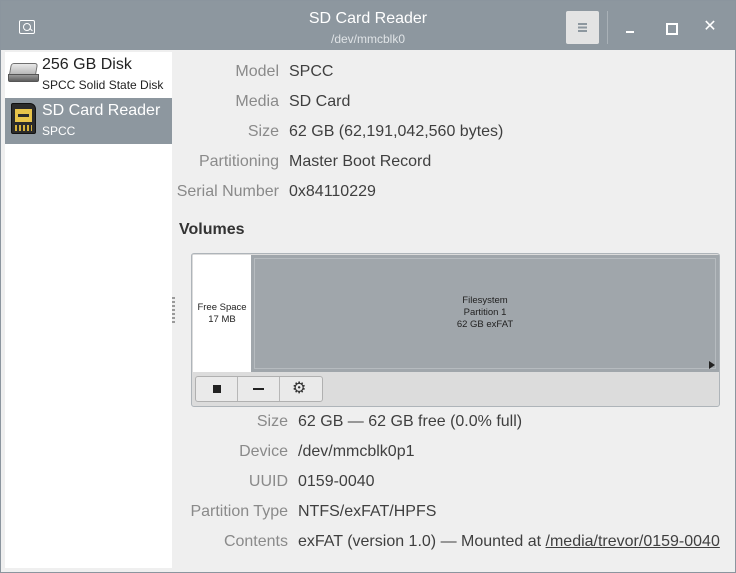 This screenshot has height=573, width=736. I want to click on drive-description: SPCC Solid State Disk, so click(103, 85).